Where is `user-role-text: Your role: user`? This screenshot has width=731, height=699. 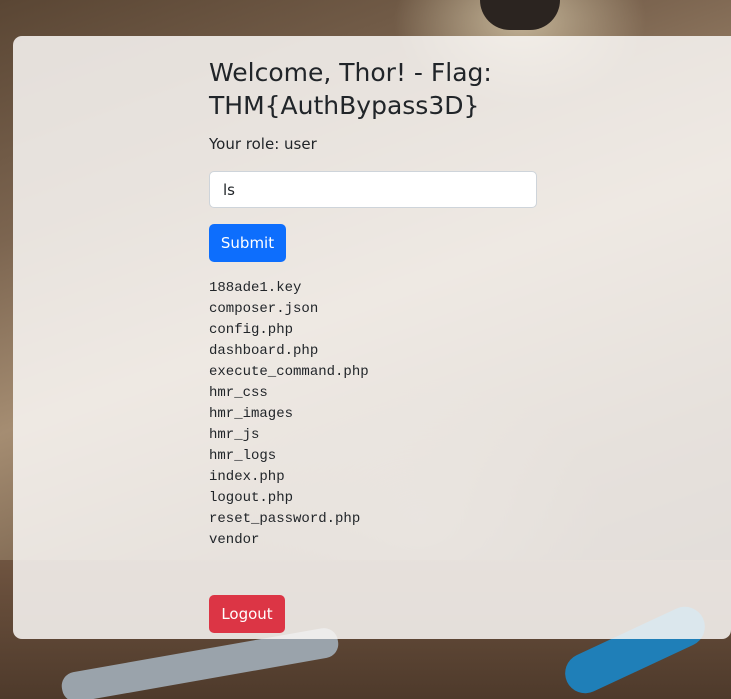 user-role-text: Your role: user is located at coordinates (263, 144).